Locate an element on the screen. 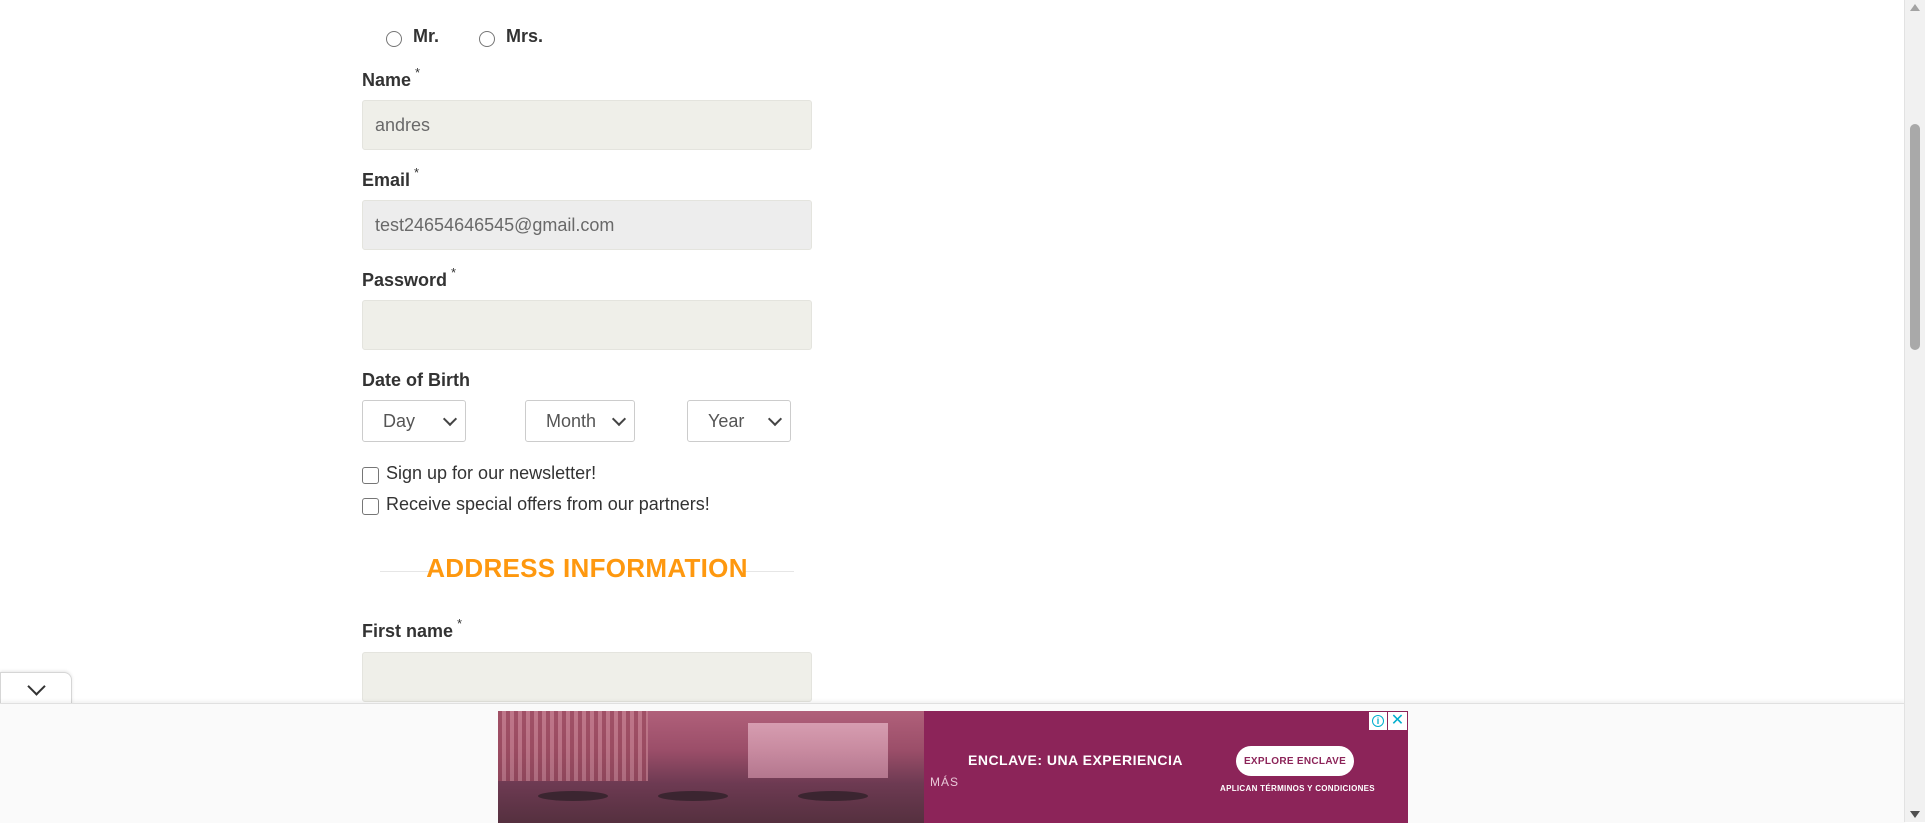 The image size is (1925, 823). title-radio-group: Mr. Mrs. is located at coordinates (484, 36).